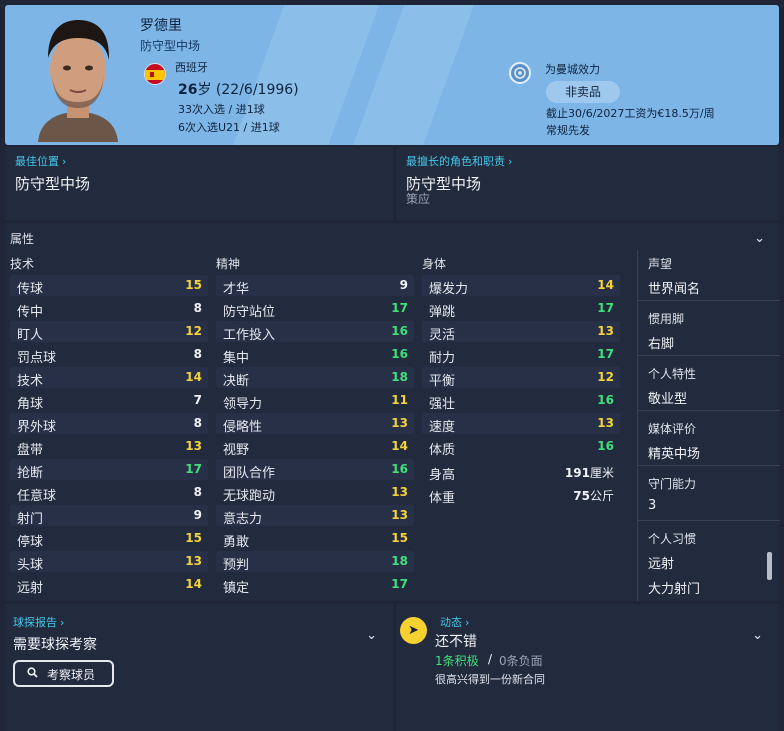  Describe the element at coordinates (63, 673) in the screenshot. I see `scout-player-button: 考察球员` at that location.